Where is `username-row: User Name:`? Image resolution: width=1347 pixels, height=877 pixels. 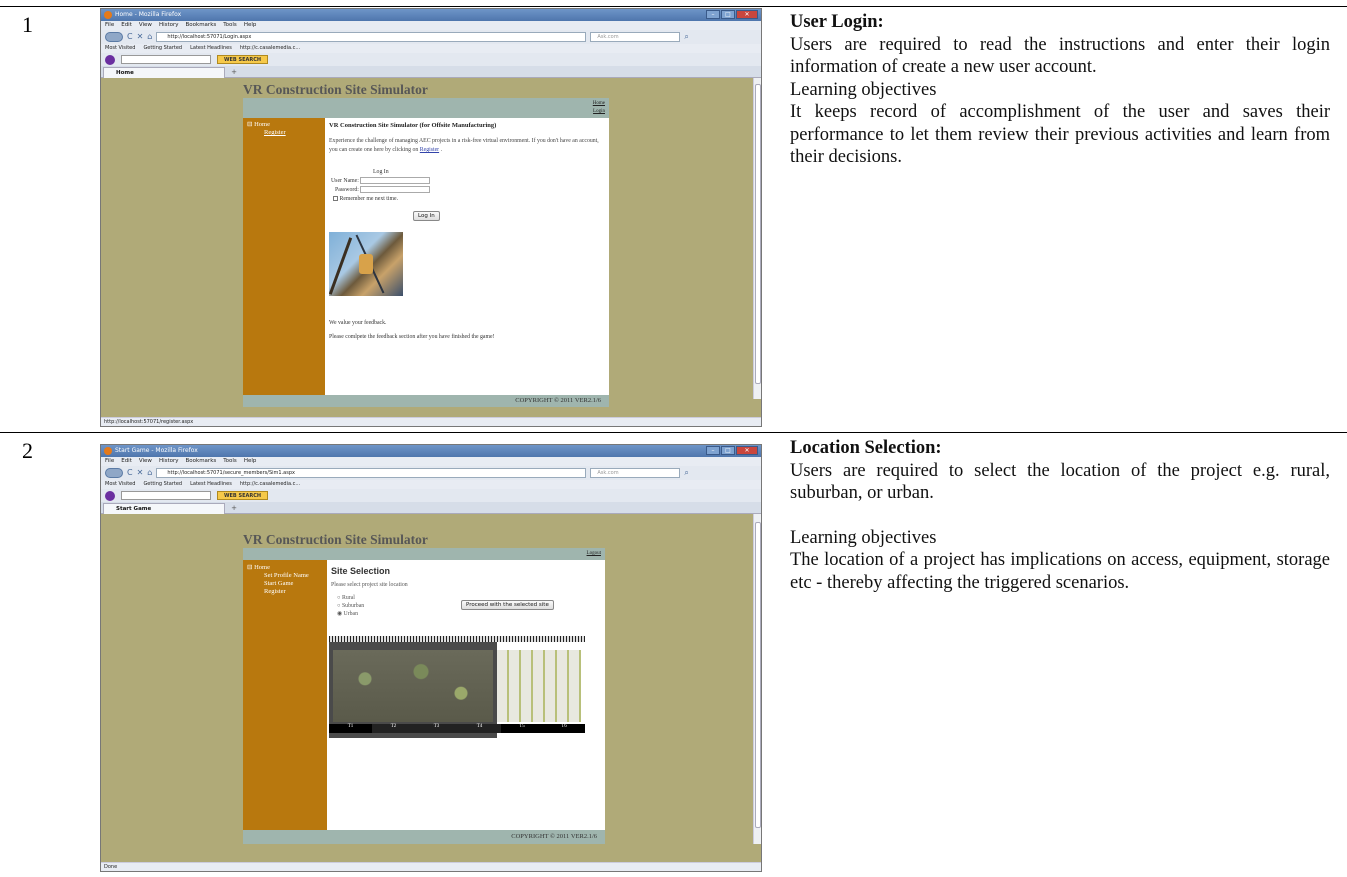
username-row: User Name: is located at coordinates (468, 180).